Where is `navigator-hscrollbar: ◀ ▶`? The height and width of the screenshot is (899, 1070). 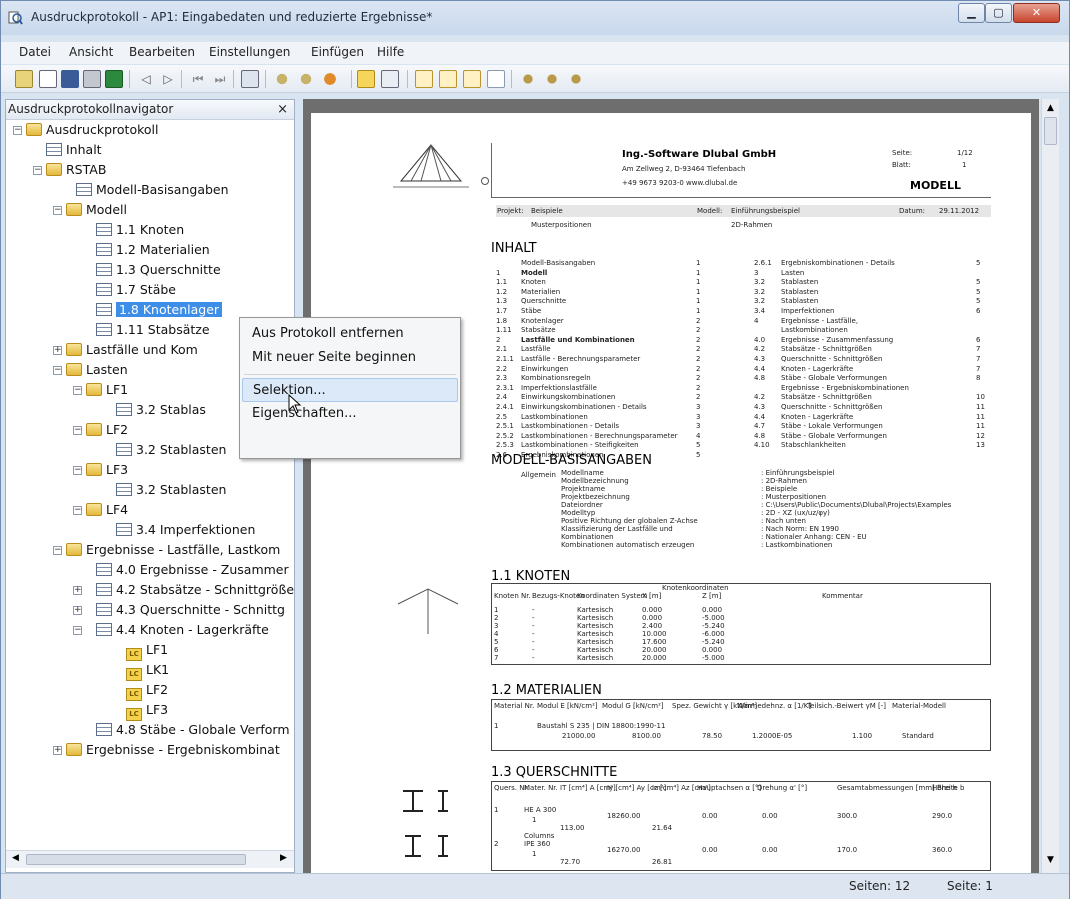 navigator-hscrollbar: ◀ ▶ is located at coordinates (150, 859).